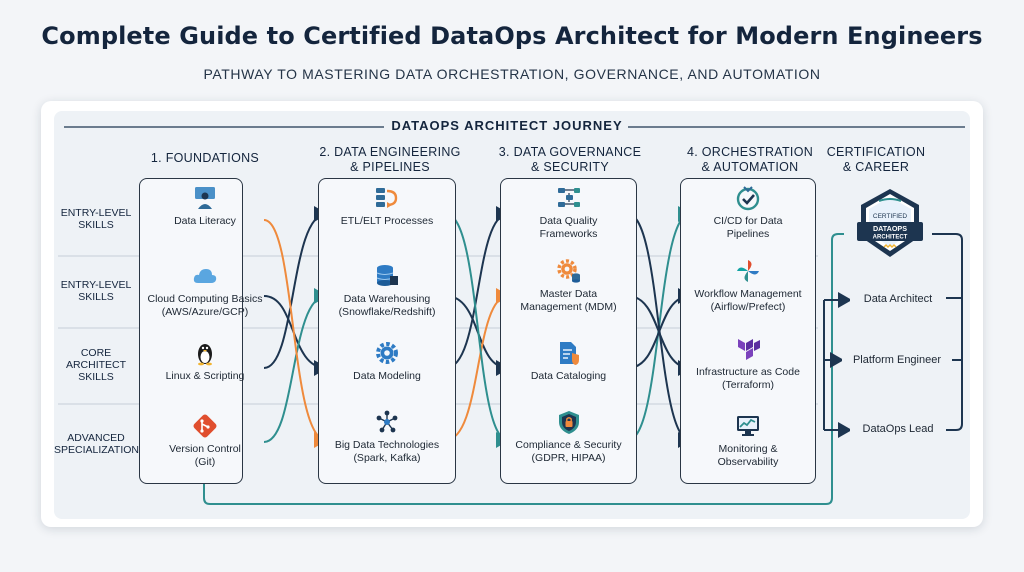  I want to click on terraform-icon, so click(749, 349).